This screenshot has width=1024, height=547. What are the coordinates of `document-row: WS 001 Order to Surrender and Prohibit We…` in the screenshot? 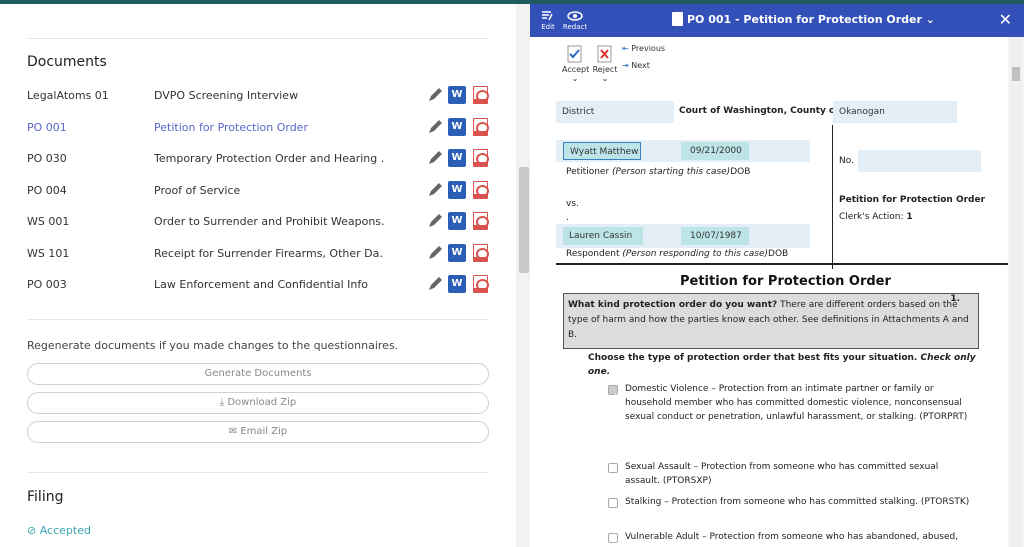 It's located at (262, 222).